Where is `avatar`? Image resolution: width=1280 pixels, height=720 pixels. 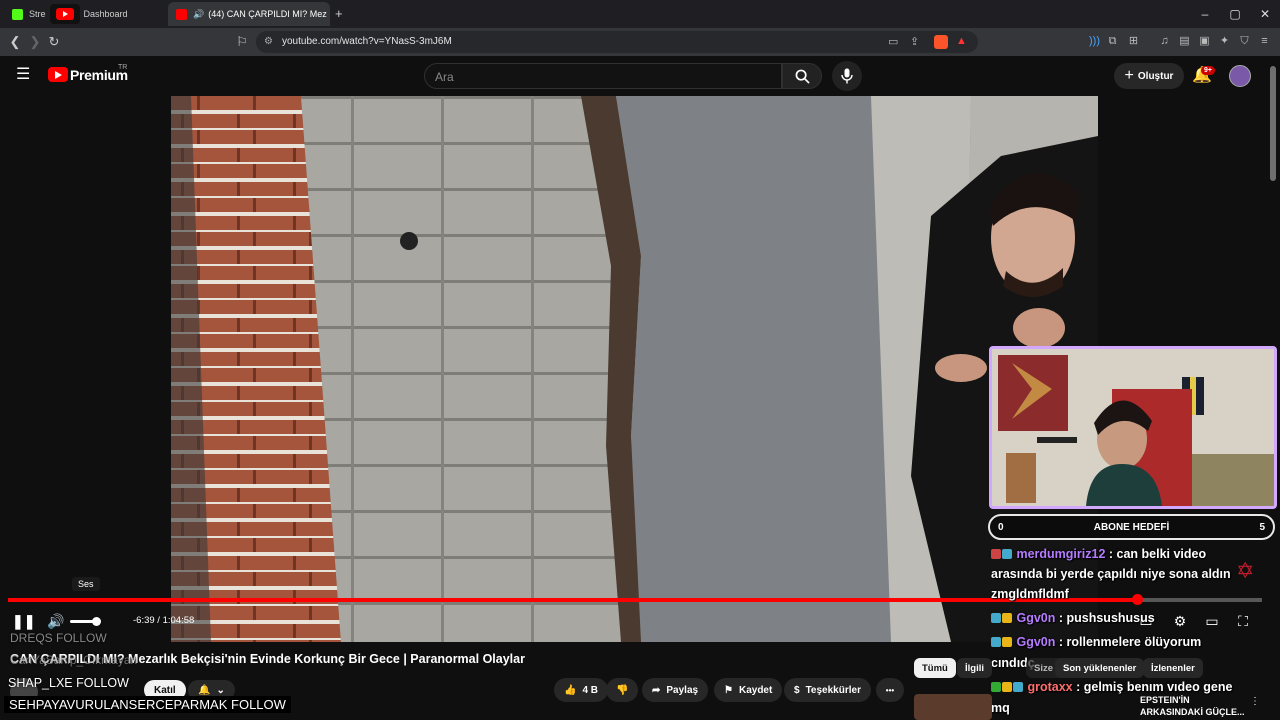 avatar is located at coordinates (1240, 76).